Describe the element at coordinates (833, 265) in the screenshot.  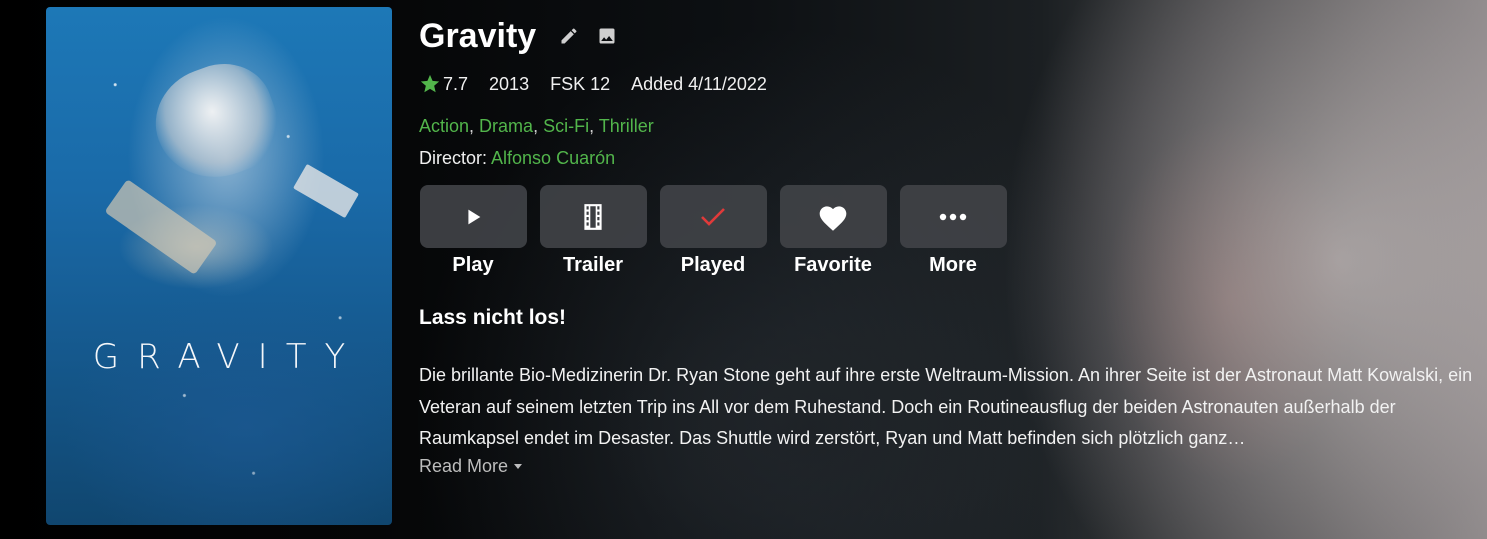
I see `favorite-label: Favorite` at that location.